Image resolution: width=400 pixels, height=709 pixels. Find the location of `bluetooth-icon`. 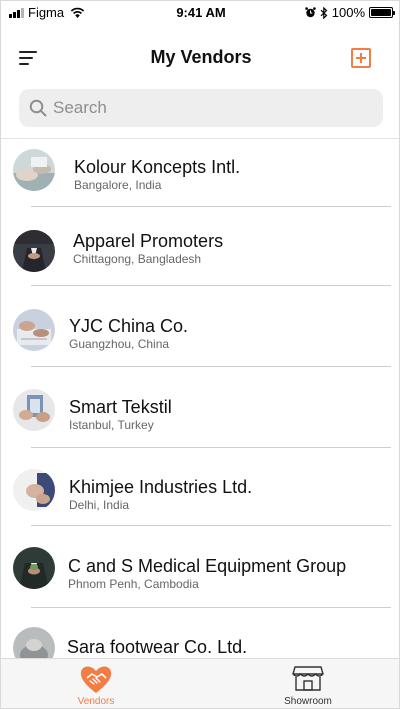

bluetooth-icon is located at coordinates (324, 12).